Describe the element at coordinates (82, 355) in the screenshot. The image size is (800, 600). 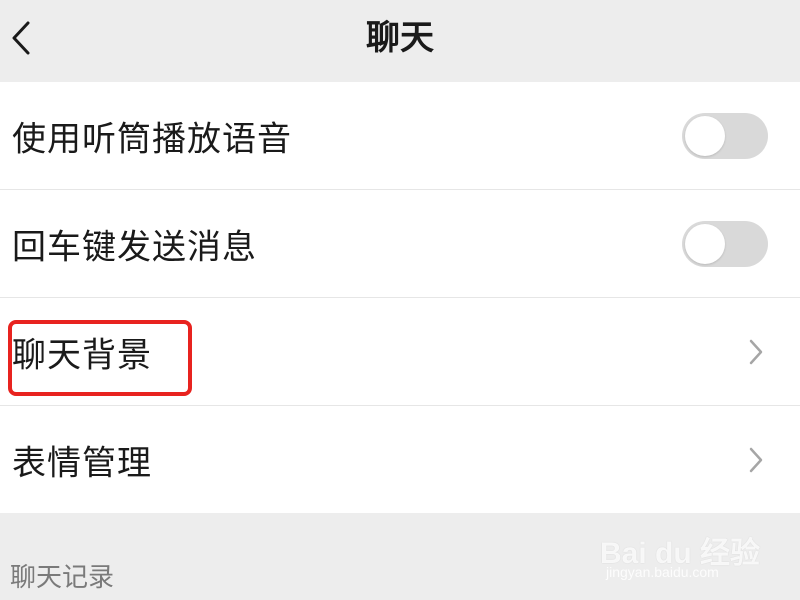
I see `setting-label: 聊天背景` at that location.